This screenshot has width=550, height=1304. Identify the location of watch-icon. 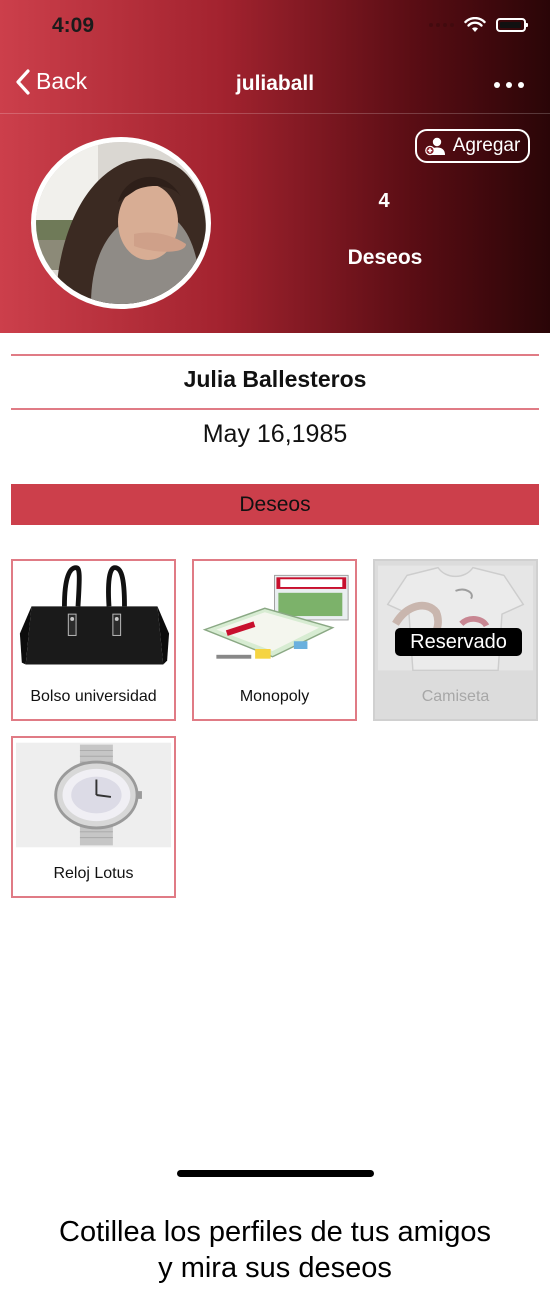
(93, 795).